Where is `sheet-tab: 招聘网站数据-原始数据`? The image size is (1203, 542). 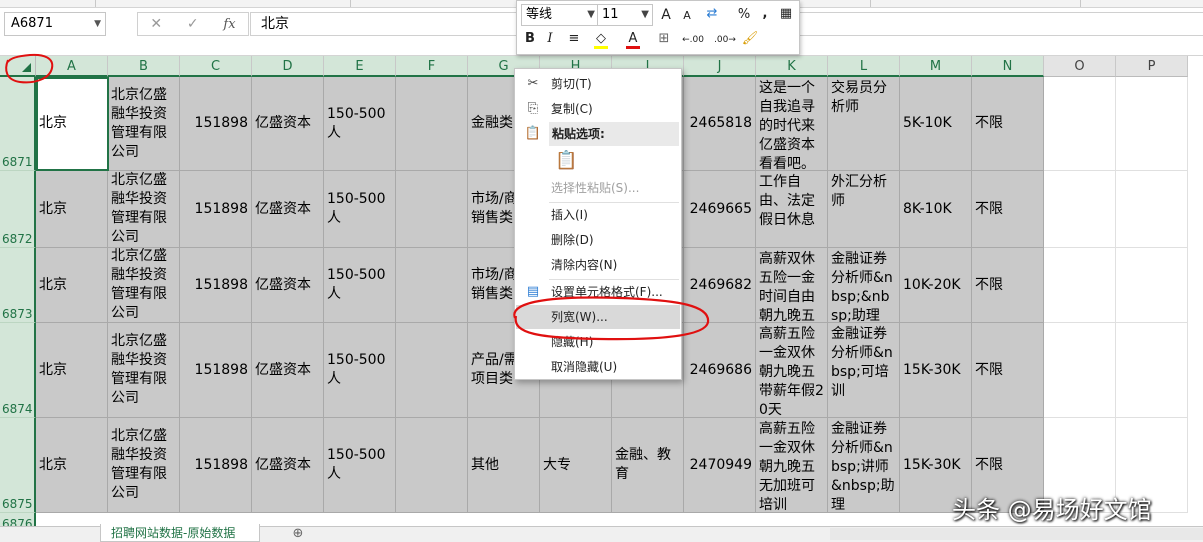
sheet-tab: 招聘网站数据-原始数据 is located at coordinates (180, 533).